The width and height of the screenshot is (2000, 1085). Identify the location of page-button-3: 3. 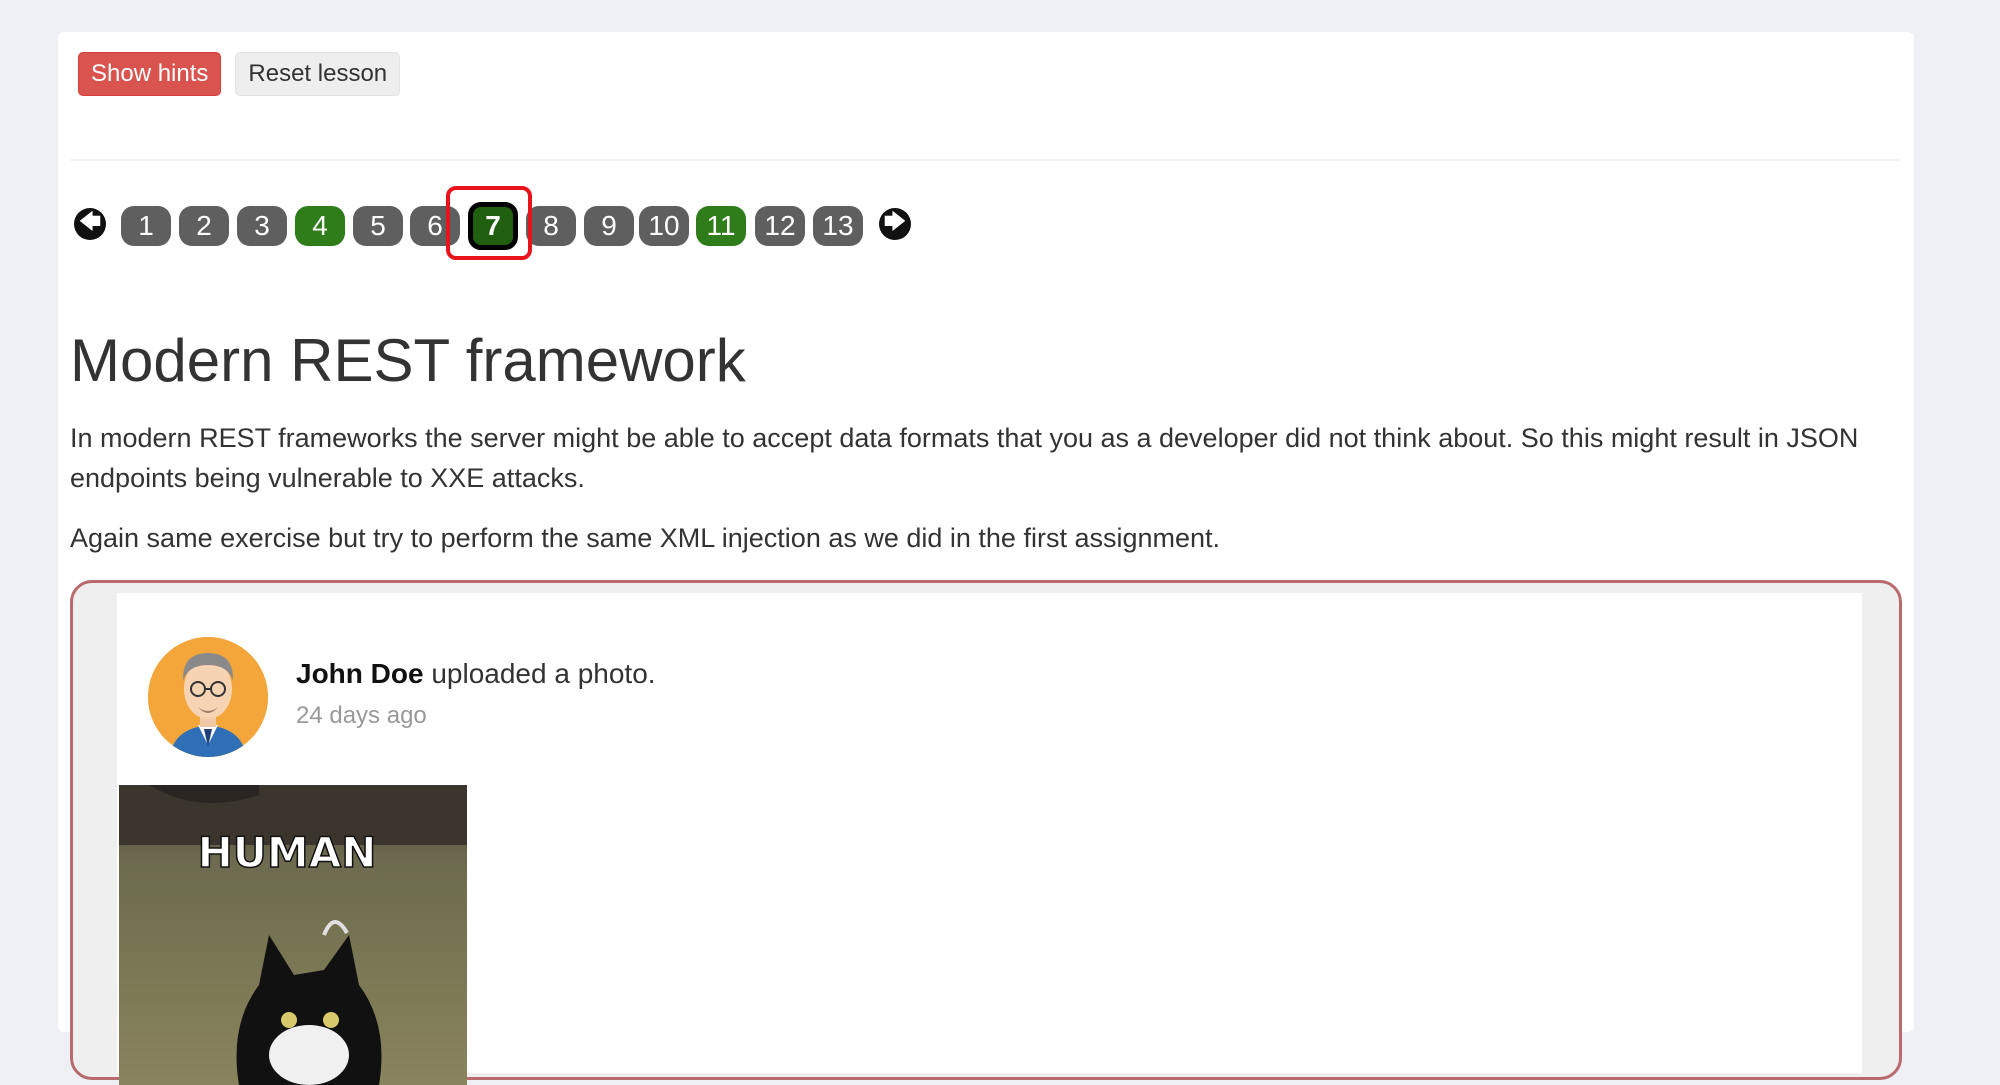
(262, 226).